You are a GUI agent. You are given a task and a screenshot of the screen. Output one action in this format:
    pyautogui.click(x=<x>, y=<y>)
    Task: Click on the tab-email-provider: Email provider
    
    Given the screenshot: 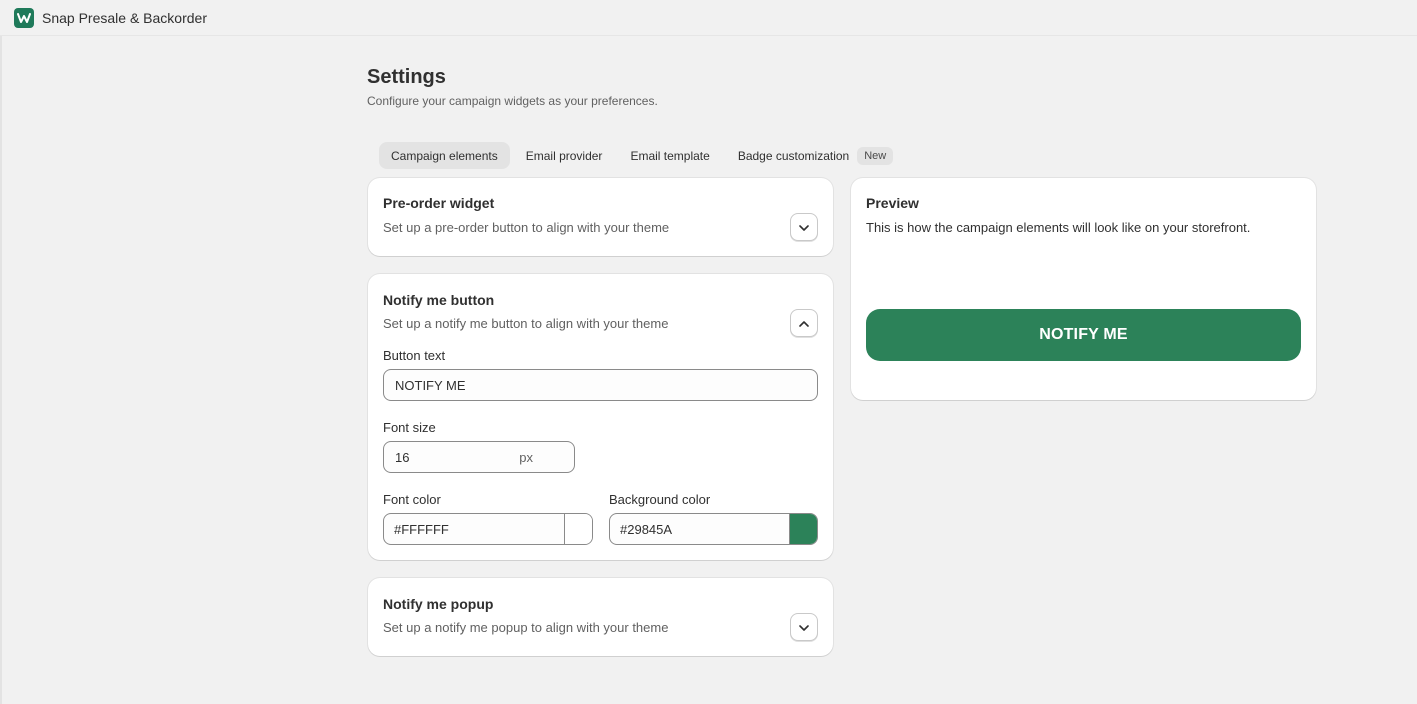 What is the action you would take?
    pyautogui.click(x=564, y=155)
    